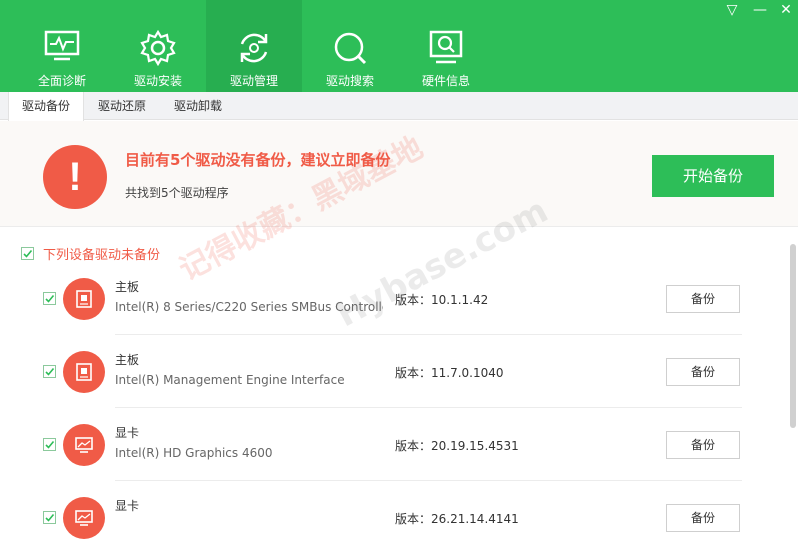 The height and width of the screenshot is (552, 798). What do you see at coordinates (760, 10) in the screenshot?
I see `minimize-button: —` at bounding box center [760, 10].